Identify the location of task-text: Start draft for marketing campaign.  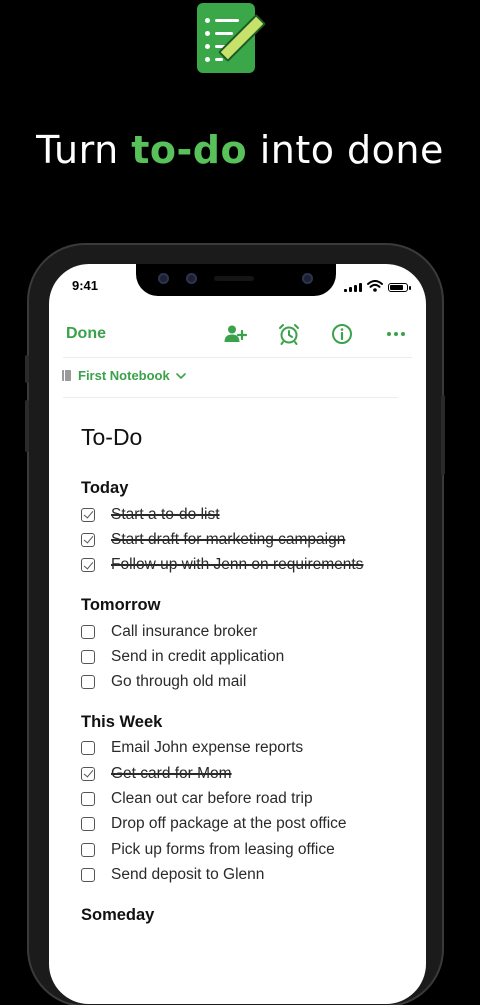
(228, 540).